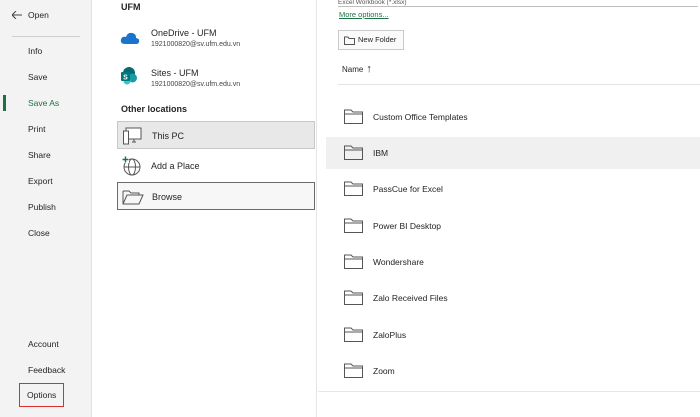  What do you see at coordinates (390, 335) in the screenshot?
I see `folder-name: ZaloPlus` at bounding box center [390, 335].